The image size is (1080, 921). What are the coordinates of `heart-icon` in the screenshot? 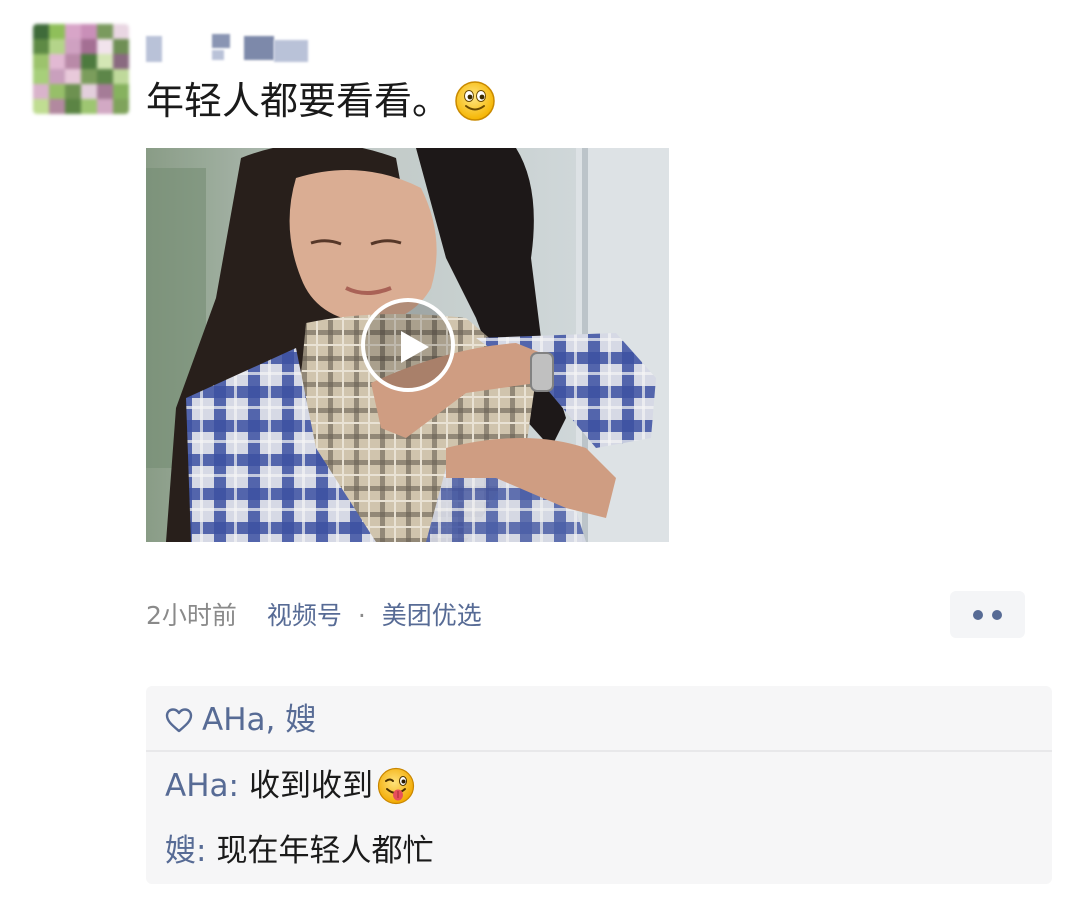 It's located at (179, 720).